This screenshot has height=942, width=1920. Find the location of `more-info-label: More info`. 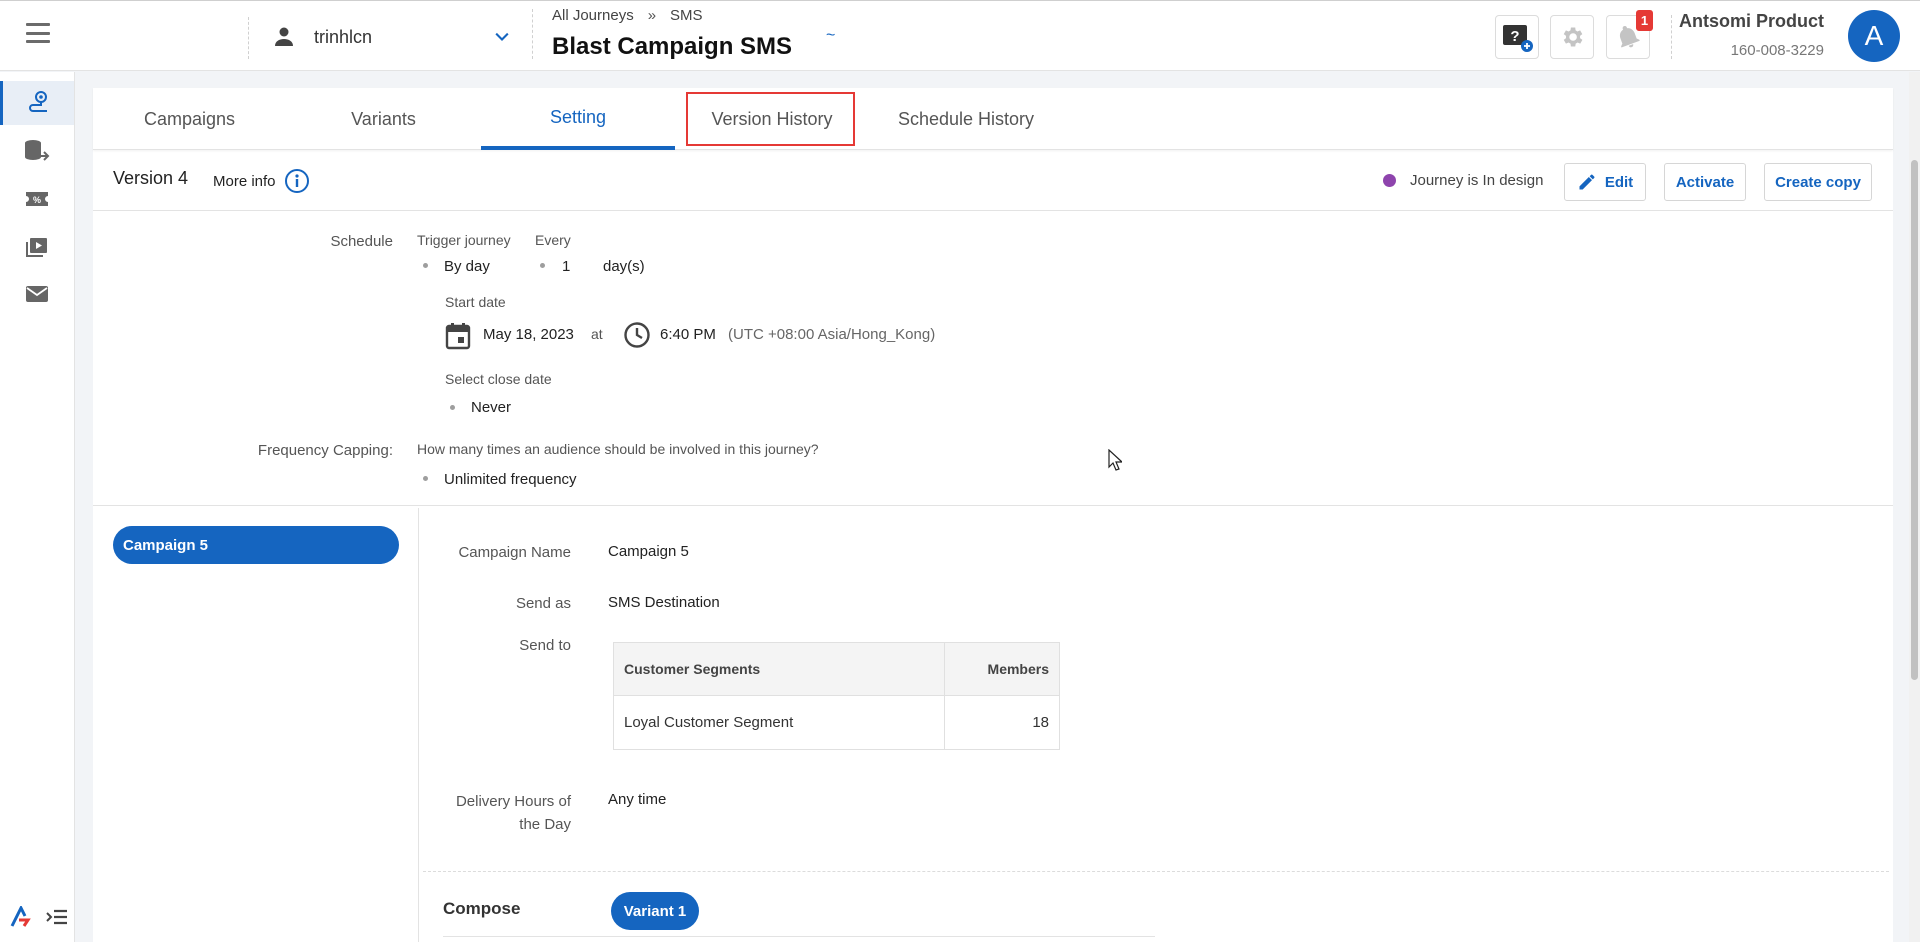

more-info-label: More info is located at coordinates (244, 181).